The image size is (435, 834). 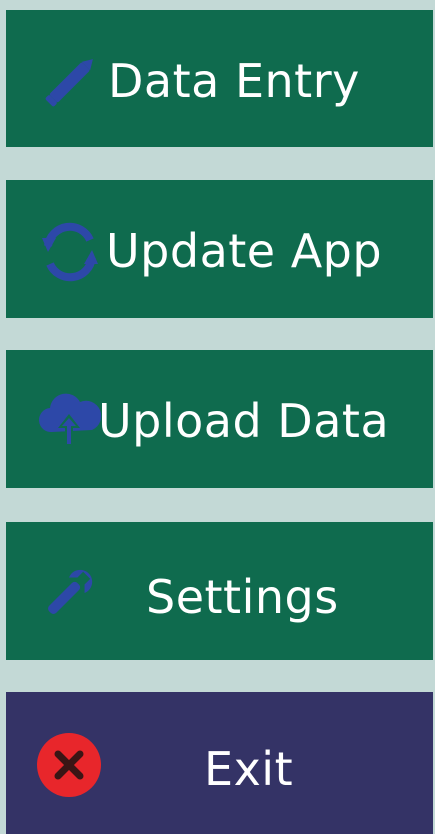 What do you see at coordinates (69, 421) in the screenshot?
I see `cloud-upload-icon` at bounding box center [69, 421].